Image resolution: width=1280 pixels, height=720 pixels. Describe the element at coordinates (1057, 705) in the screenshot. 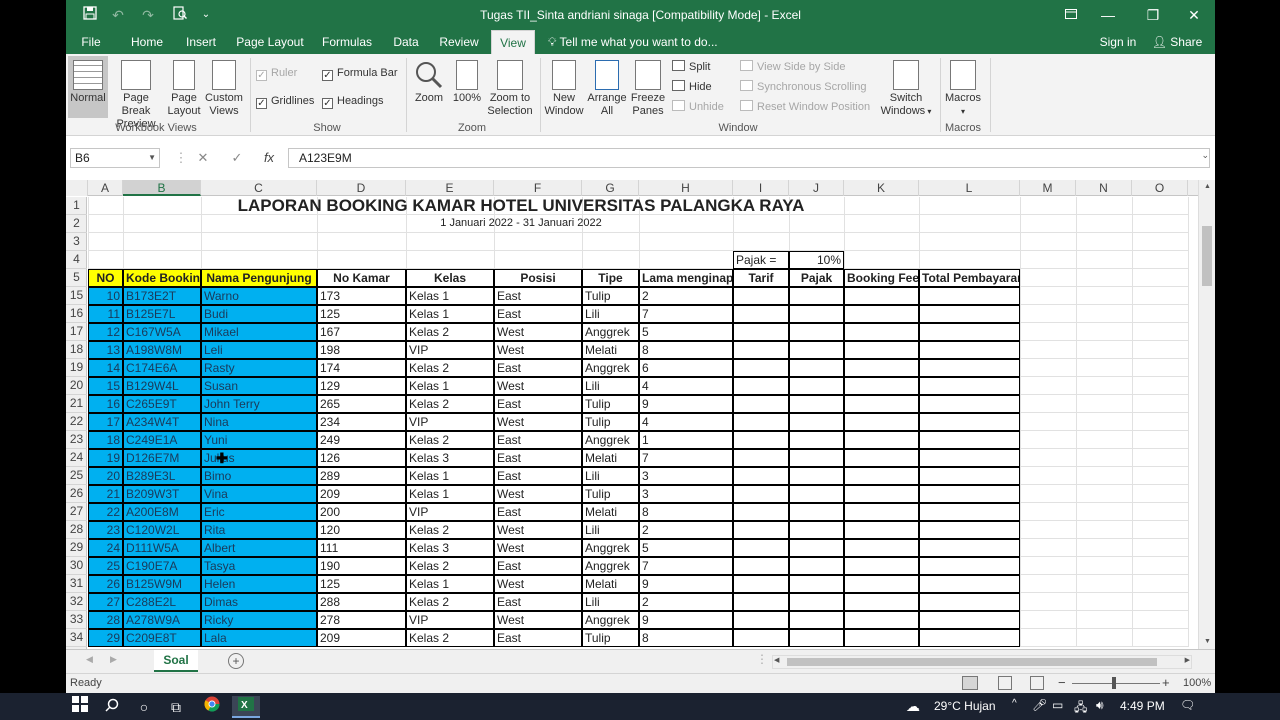

I see `battery-icon: ▭` at that location.